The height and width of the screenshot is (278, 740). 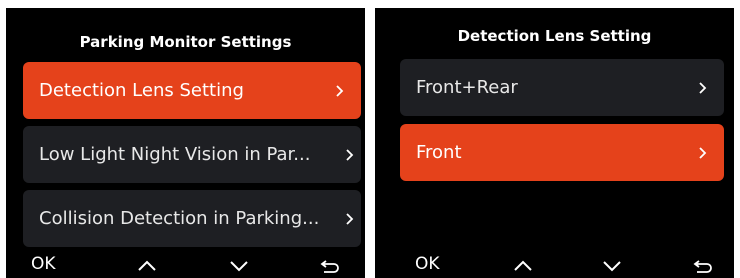 What do you see at coordinates (467, 87) in the screenshot?
I see `menu-item-label: Front+Rear` at bounding box center [467, 87].